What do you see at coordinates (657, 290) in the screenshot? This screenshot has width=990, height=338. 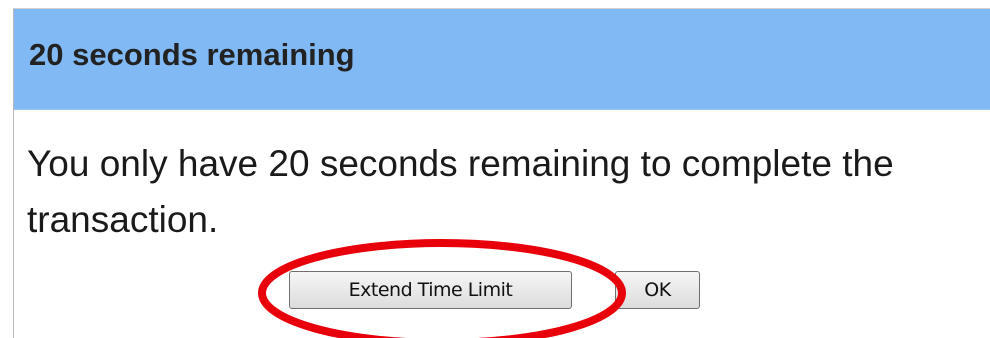 I see `ok-button: OK` at bounding box center [657, 290].